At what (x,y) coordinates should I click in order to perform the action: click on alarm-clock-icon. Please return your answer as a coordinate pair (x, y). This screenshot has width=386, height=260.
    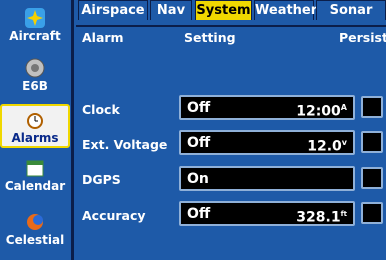
    Looking at the image, I should click on (35, 120).